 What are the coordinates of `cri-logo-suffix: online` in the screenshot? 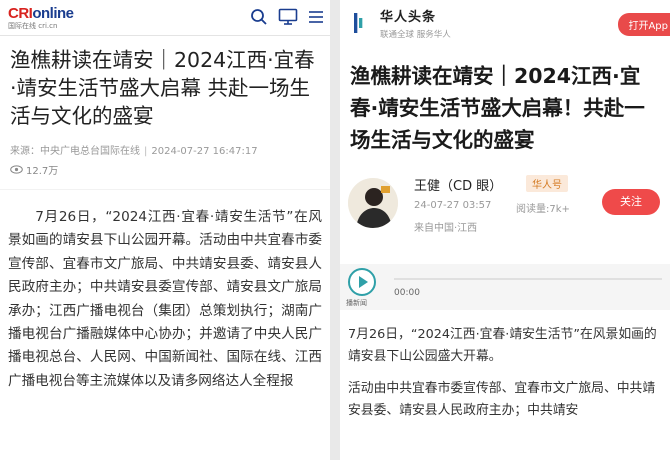 It's located at (53, 13).